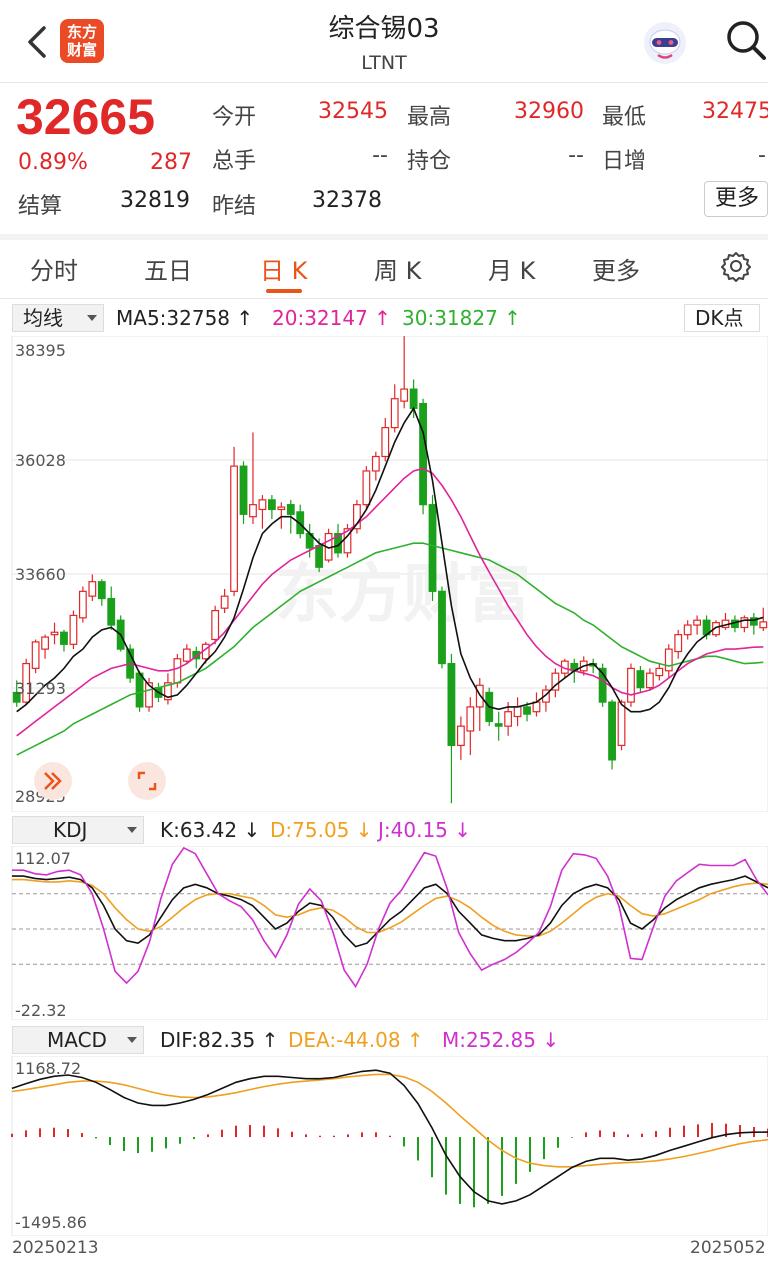 Image resolution: width=768 pixels, height=1263 pixels. What do you see at coordinates (219, 1040) in the screenshot?
I see `macd-dif-value: DIF:82.35 ↑` at bounding box center [219, 1040].